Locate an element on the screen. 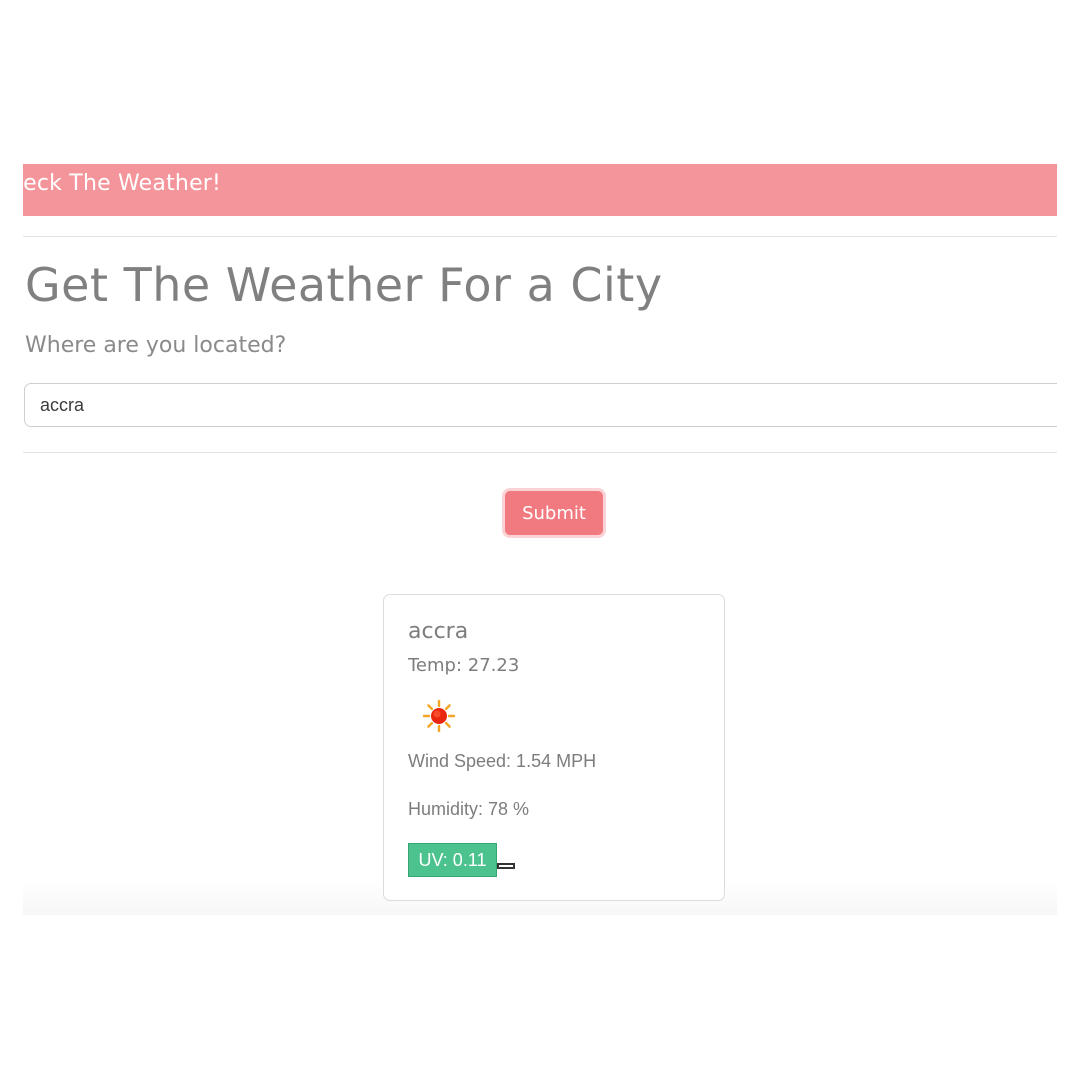 The image size is (1080, 1080). city-input is located at coordinates (540, 405).